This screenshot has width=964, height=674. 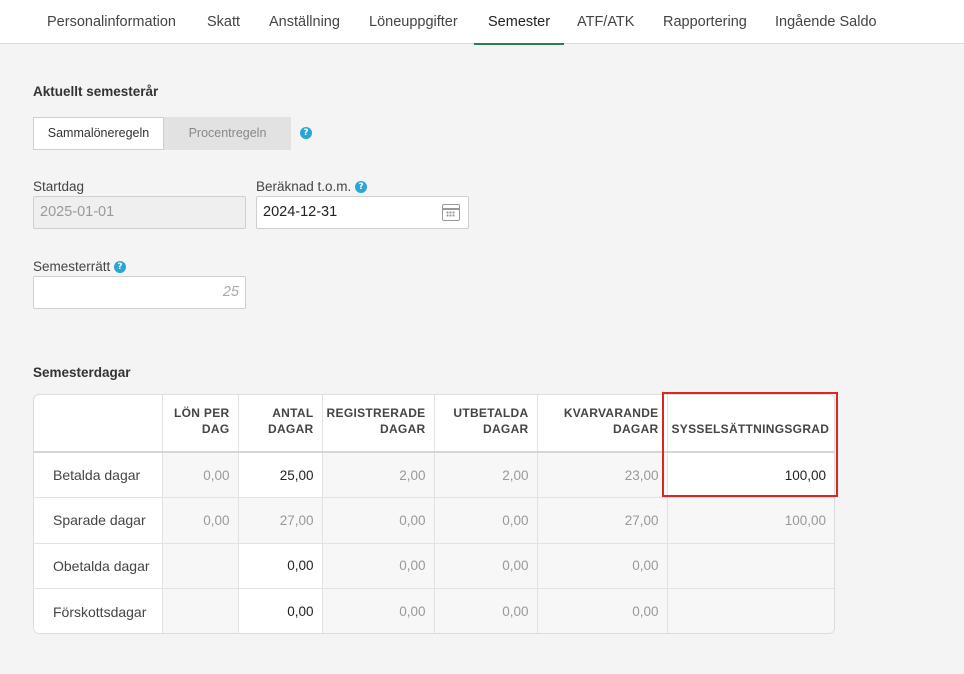 I want to click on tab-personalinformation: Personalinformation, so click(x=111, y=22).